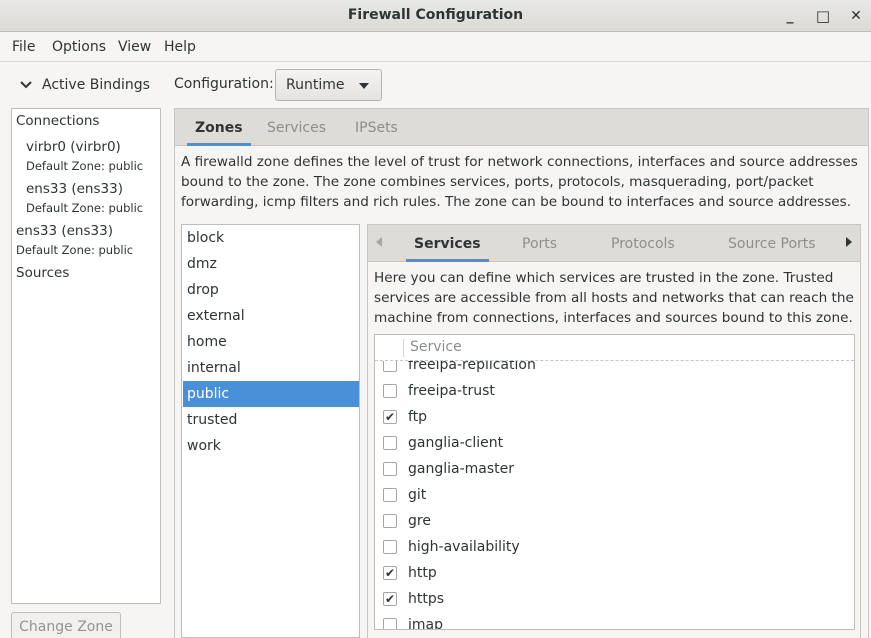  I want to click on zone-settings-tab-bar: Services Ports Protocols Source Ports, so click(614, 243).